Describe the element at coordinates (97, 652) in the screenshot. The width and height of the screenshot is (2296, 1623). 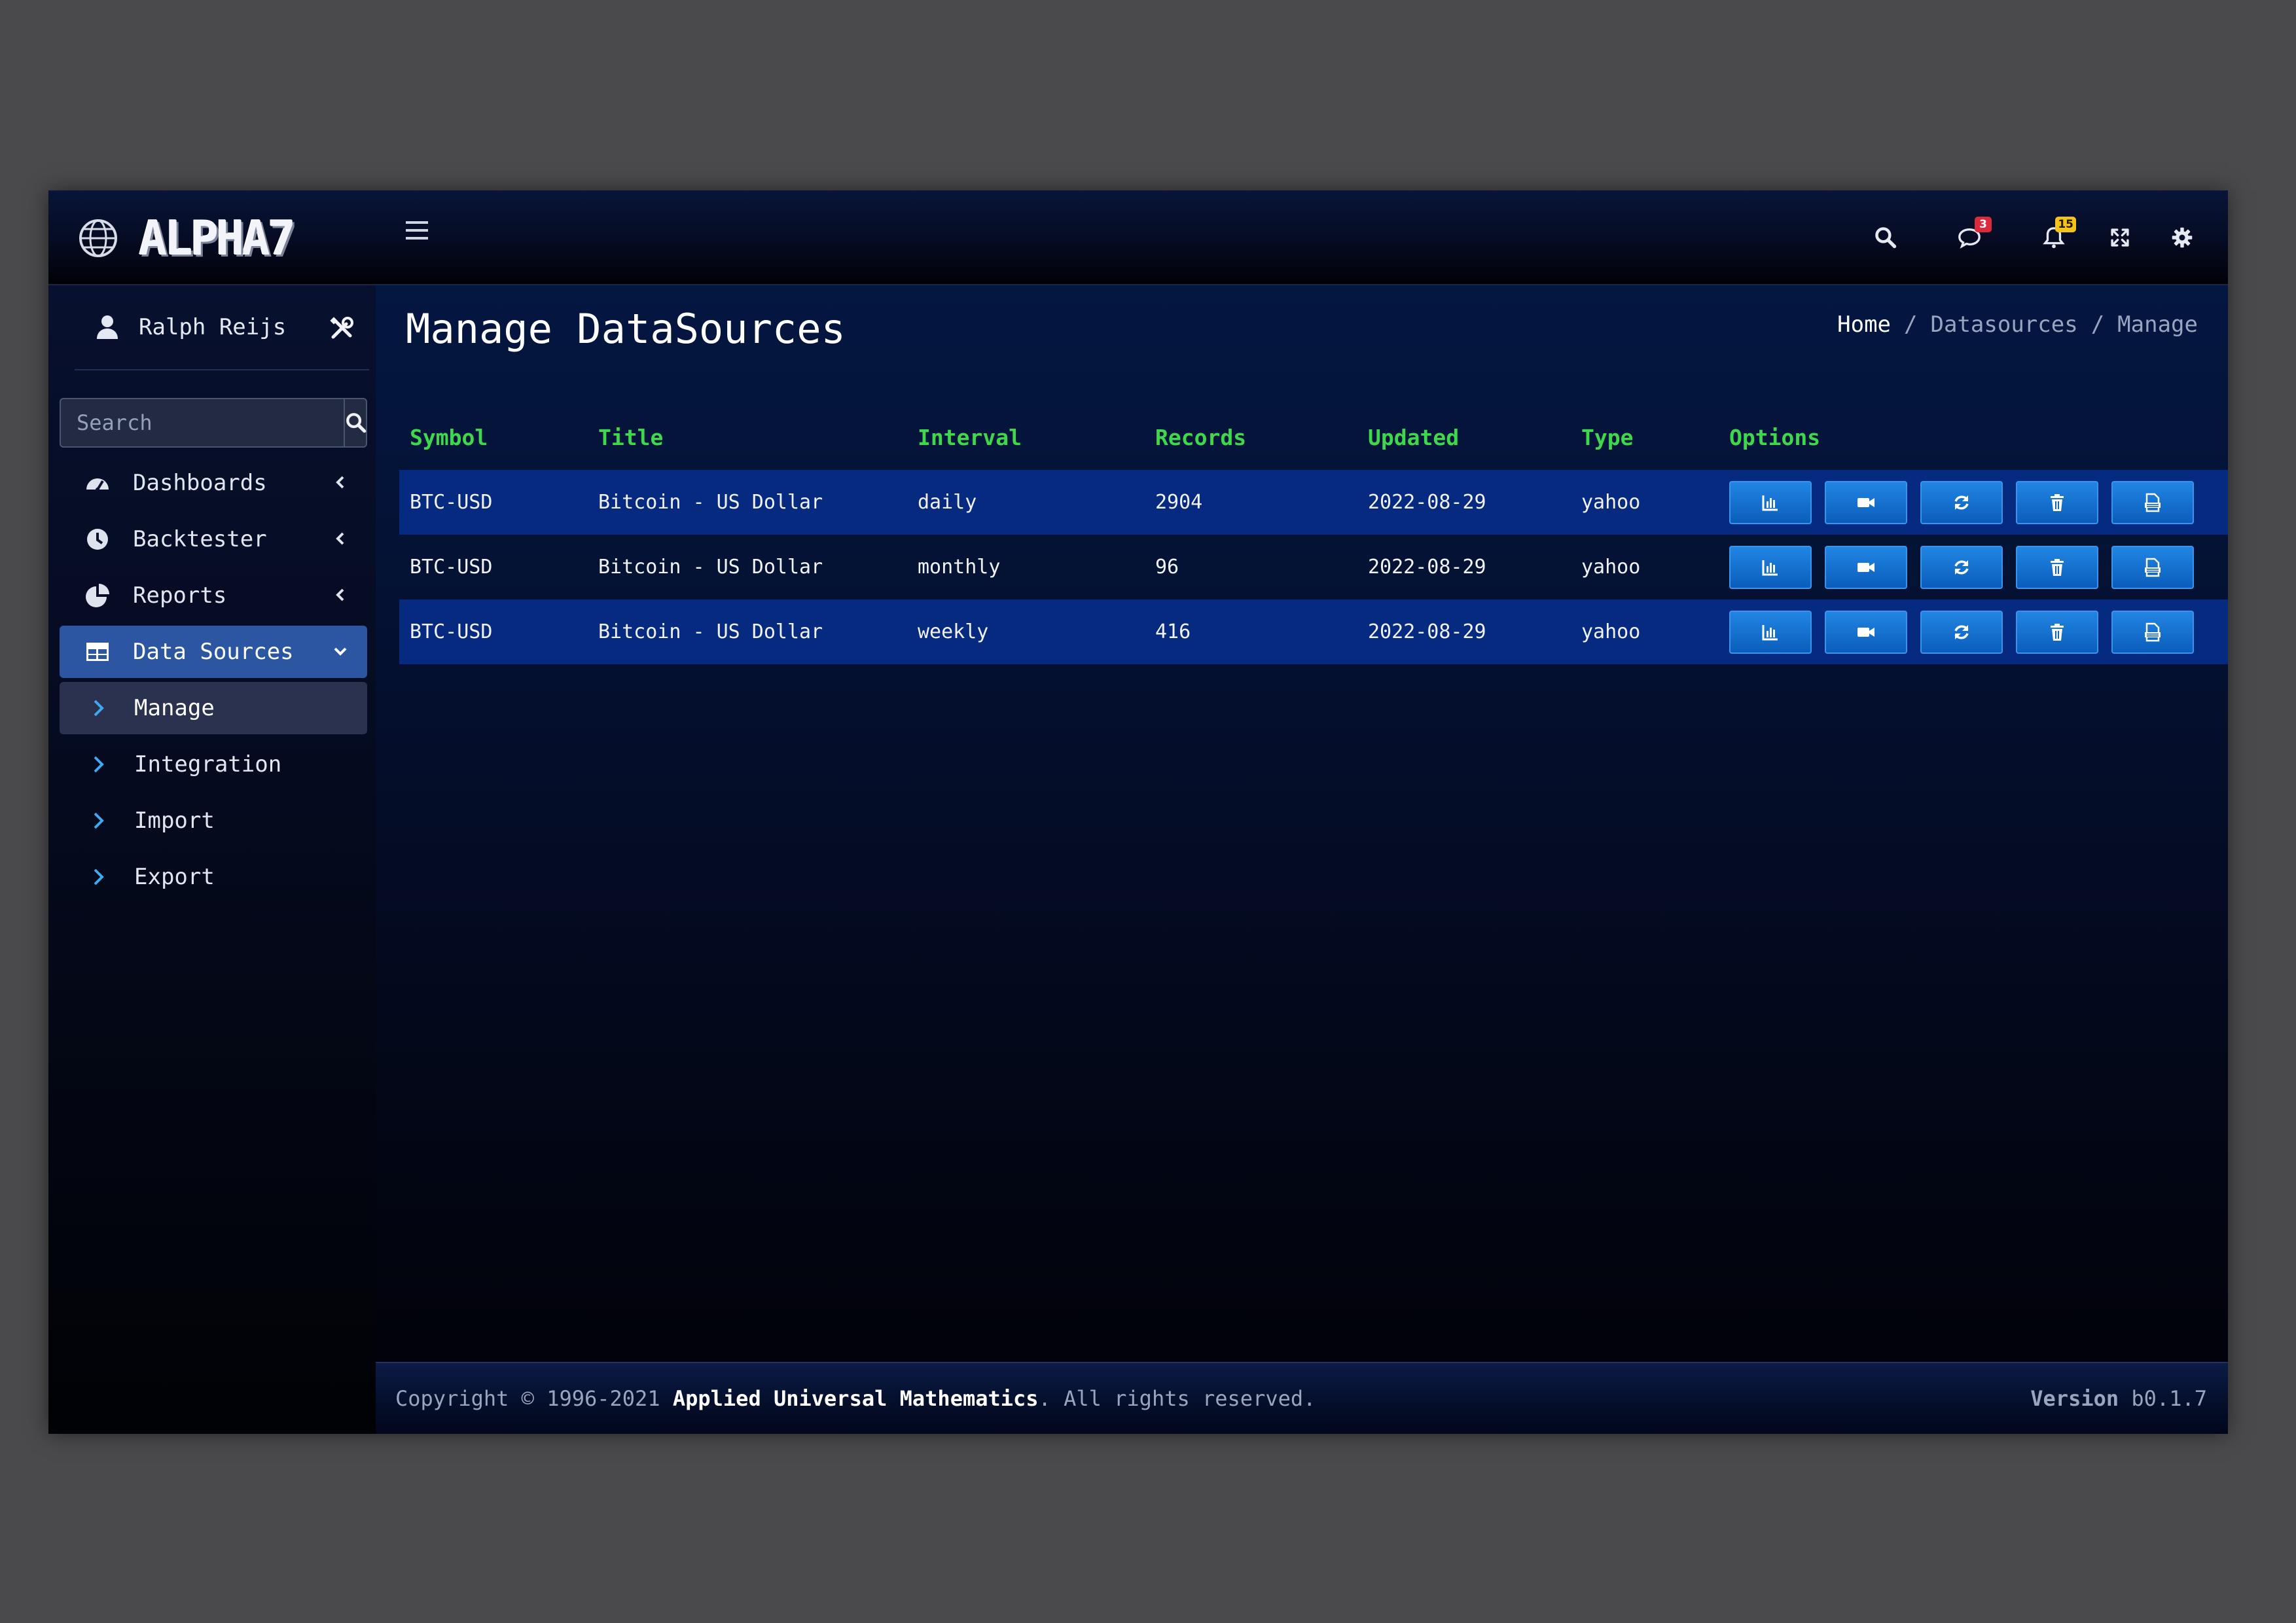
I see `table-icon` at that location.